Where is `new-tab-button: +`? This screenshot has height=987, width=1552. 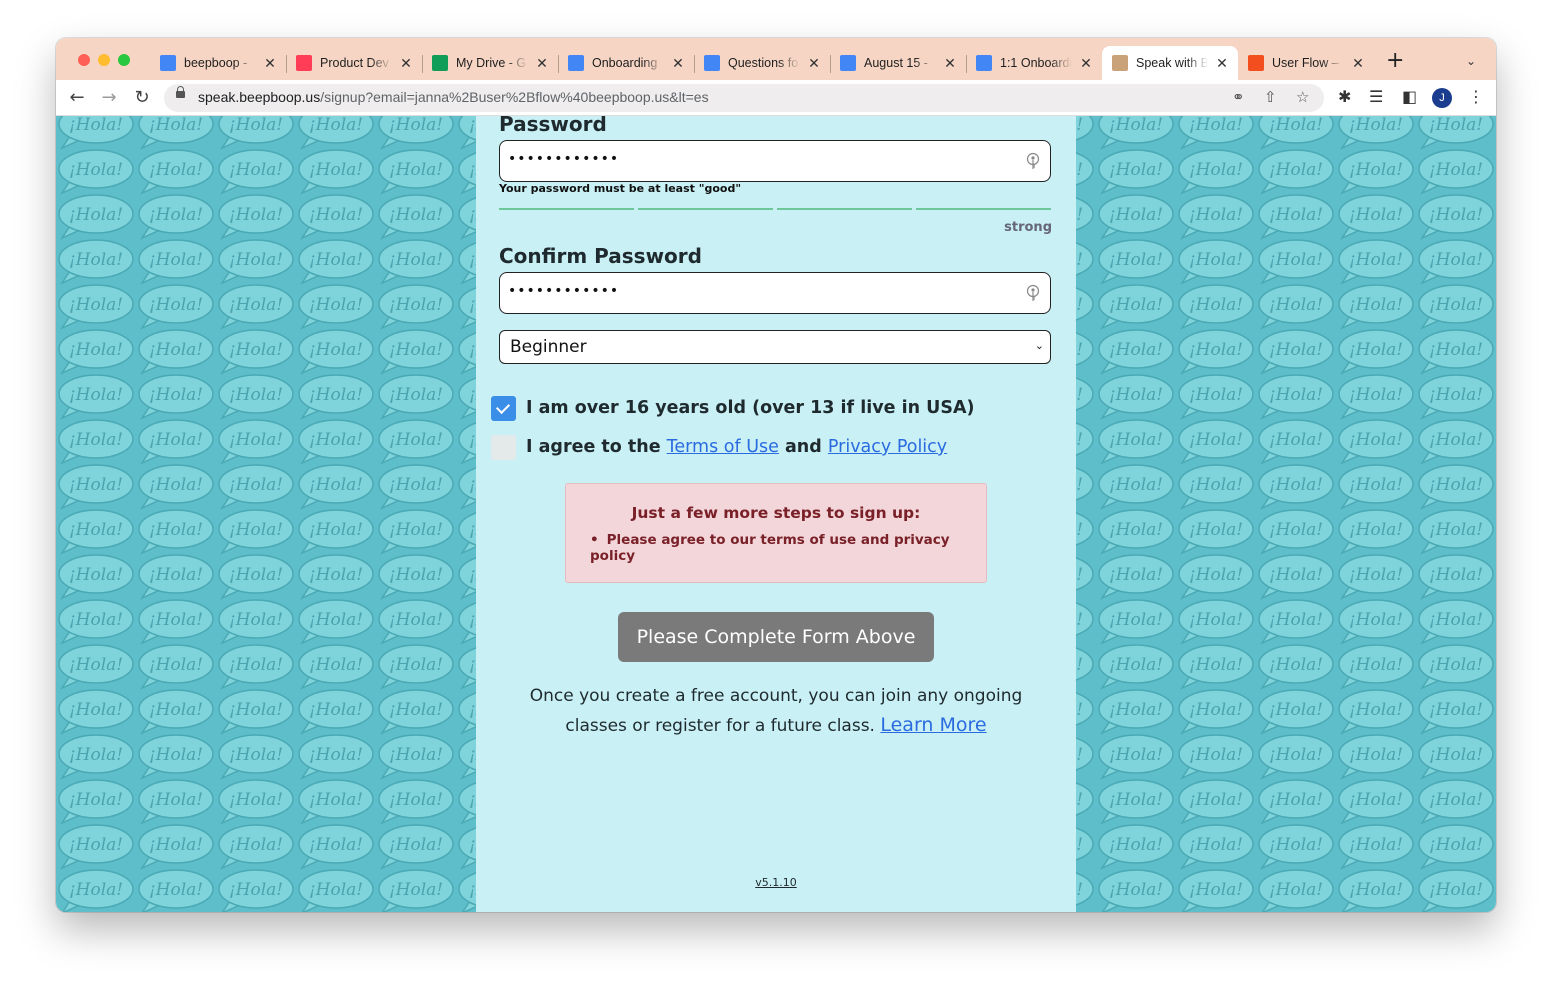
new-tab-button: + is located at coordinates (1395, 61).